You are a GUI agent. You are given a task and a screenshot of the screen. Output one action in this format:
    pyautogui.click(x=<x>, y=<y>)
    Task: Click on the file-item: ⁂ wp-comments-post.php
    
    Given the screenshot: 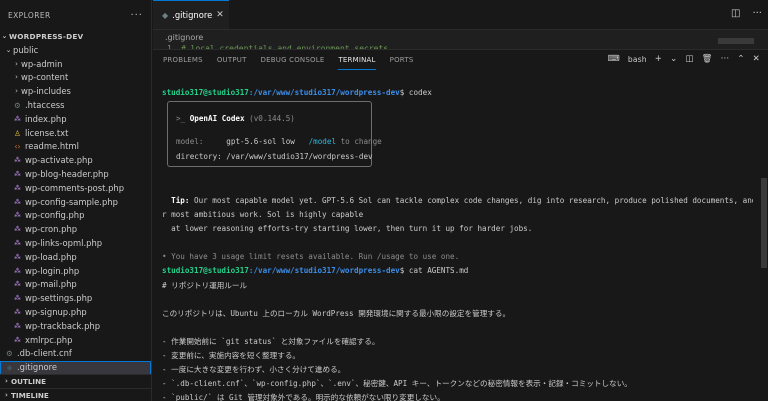 What is the action you would take?
    pyautogui.click(x=75, y=189)
    